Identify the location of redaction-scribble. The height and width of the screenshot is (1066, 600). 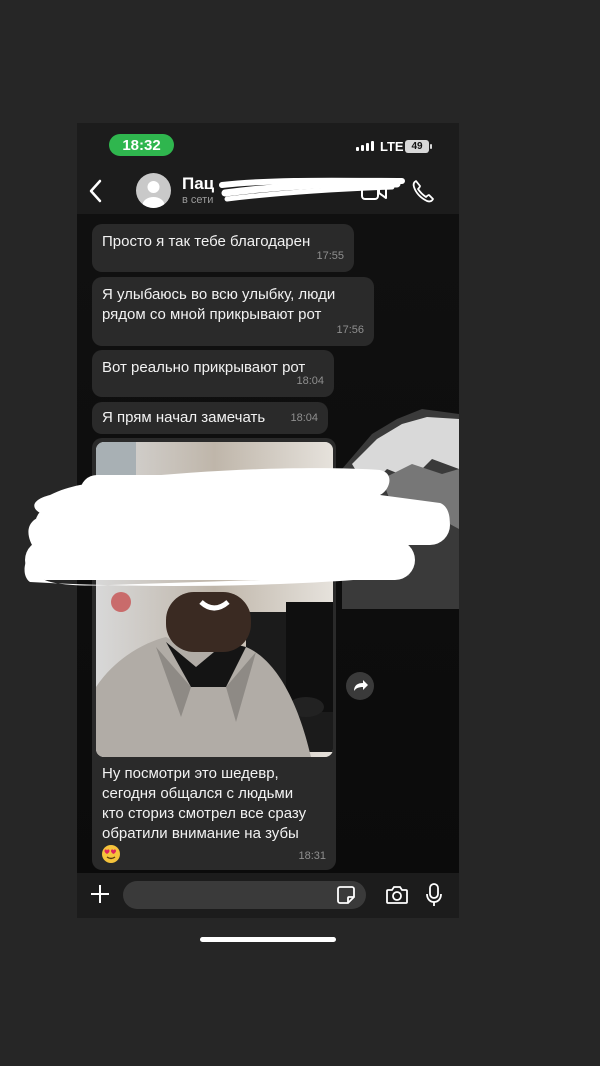
(312, 189).